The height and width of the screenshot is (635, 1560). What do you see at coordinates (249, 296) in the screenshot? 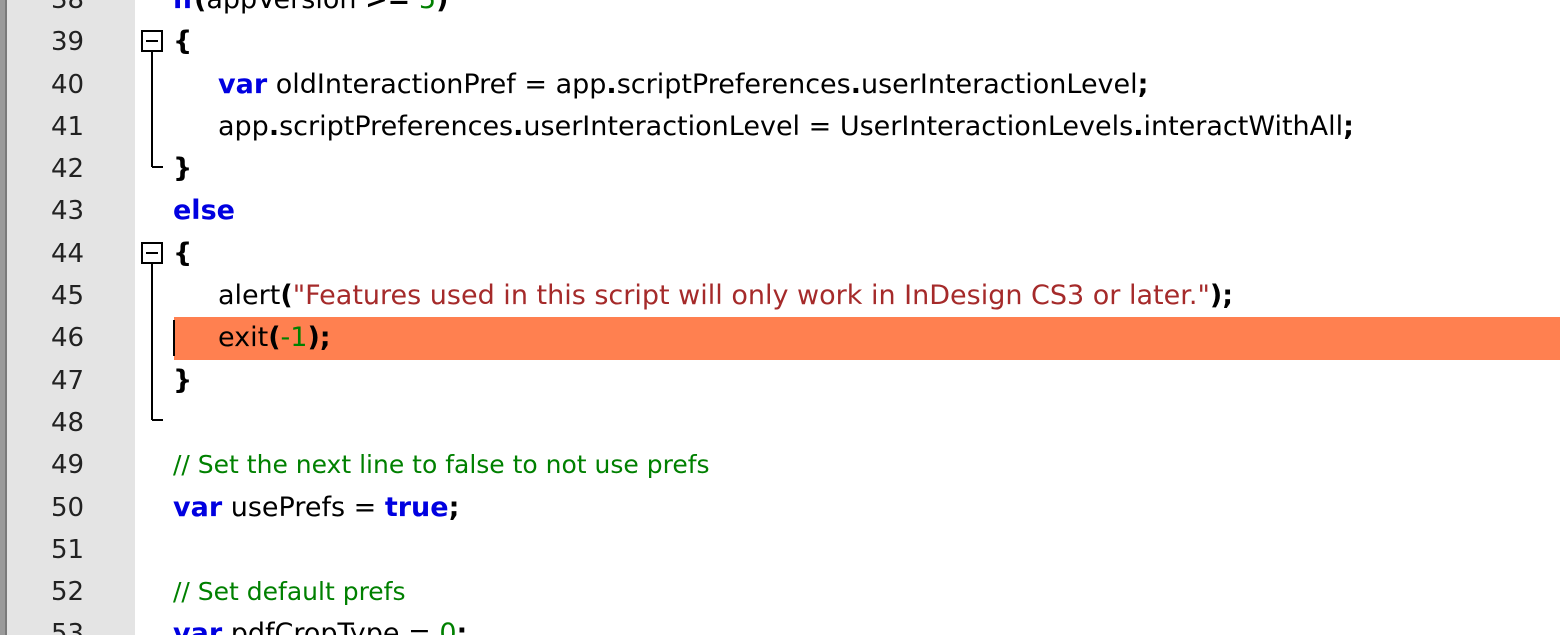
I see `token-text: alert` at bounding box center [249, 296].